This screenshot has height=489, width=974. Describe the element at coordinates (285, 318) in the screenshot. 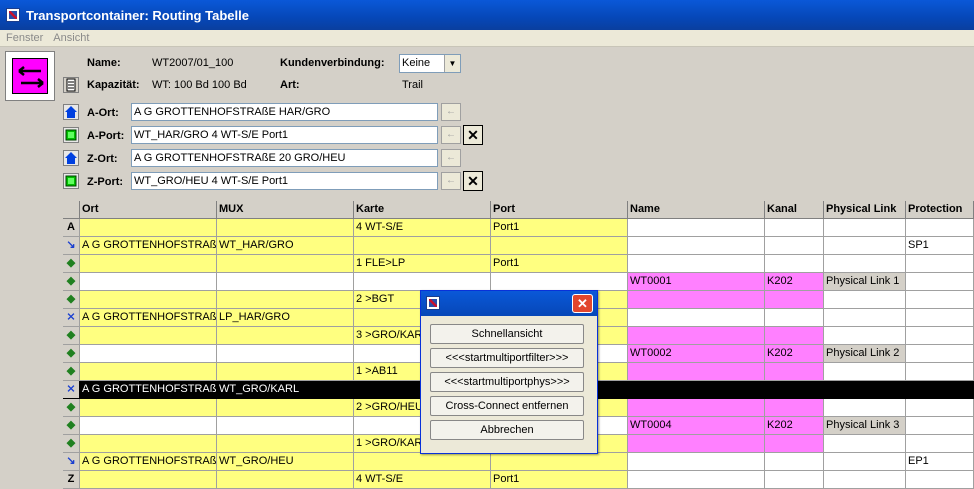

I see `table-cell: LP_HAR/GRO` at that location.